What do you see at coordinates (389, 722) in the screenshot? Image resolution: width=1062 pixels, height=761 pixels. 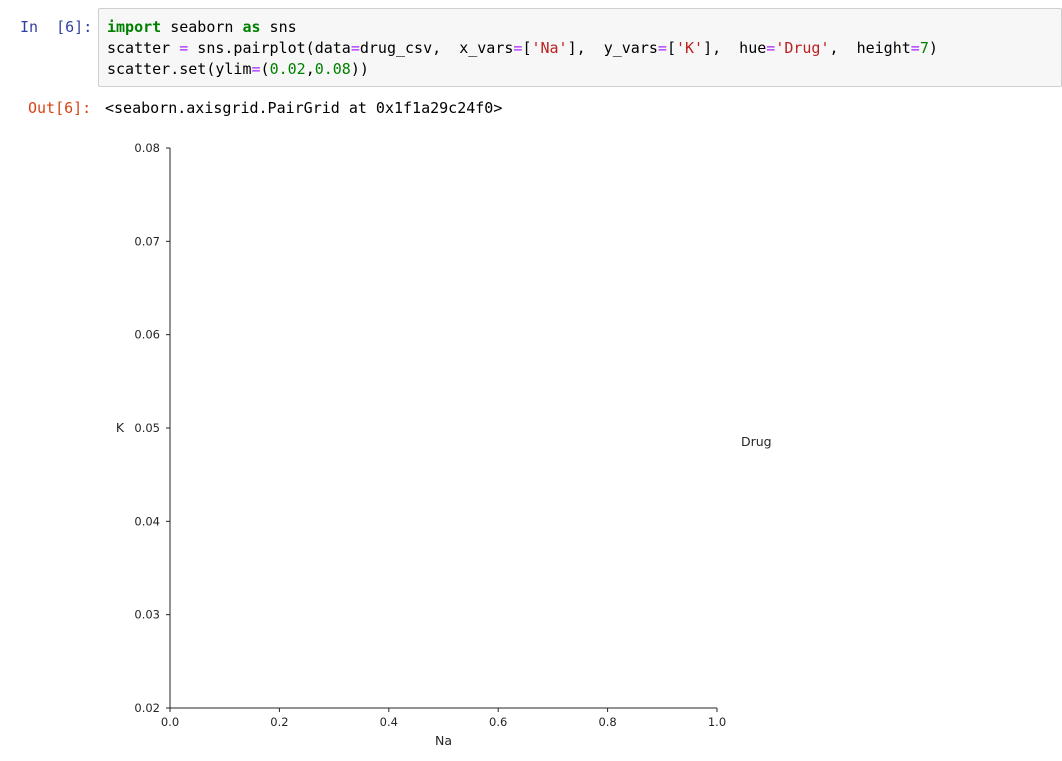 I see `x-tick-label: 0.4` at bounding box center [389, 722].